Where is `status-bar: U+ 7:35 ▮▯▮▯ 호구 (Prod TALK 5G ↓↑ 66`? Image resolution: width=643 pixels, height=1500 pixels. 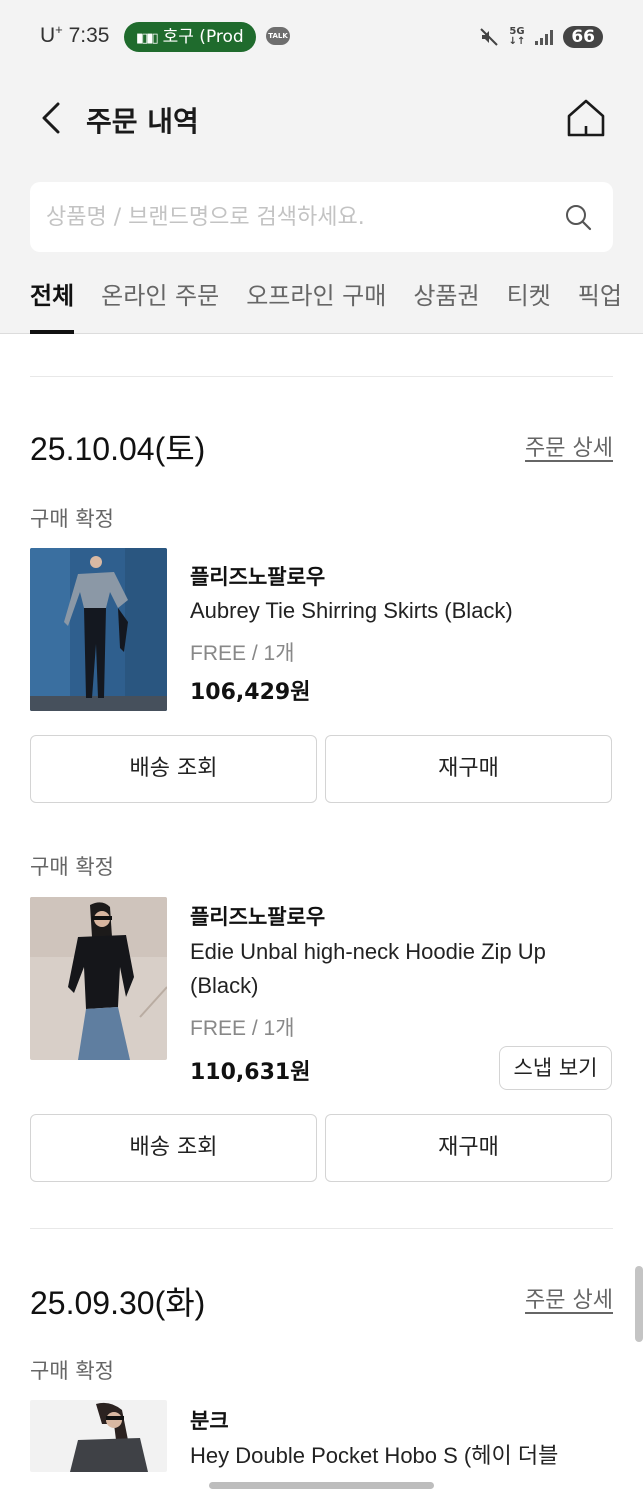
status-bar: U+ 7:35 ▮▯▮▯ 호구 (Prod TALK 5G ↓↑ 66 is located at coordinates (321, 36).